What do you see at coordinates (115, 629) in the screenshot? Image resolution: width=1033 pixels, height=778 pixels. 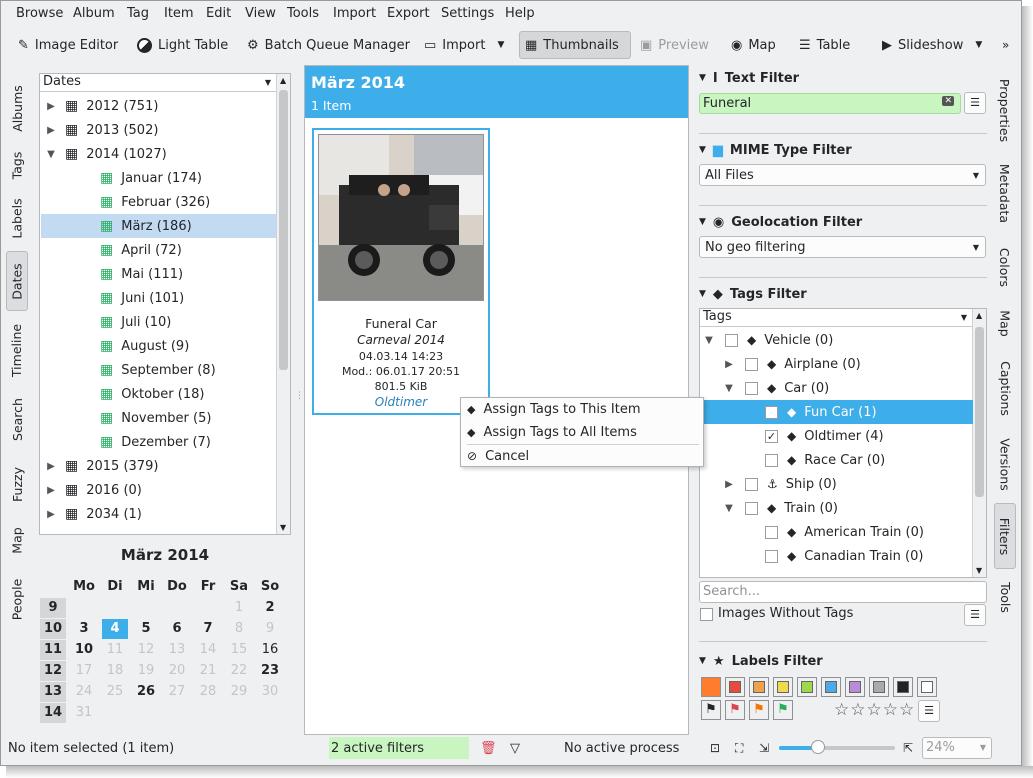 I see `calendar-day: 4` at bounding box center [115, 629].